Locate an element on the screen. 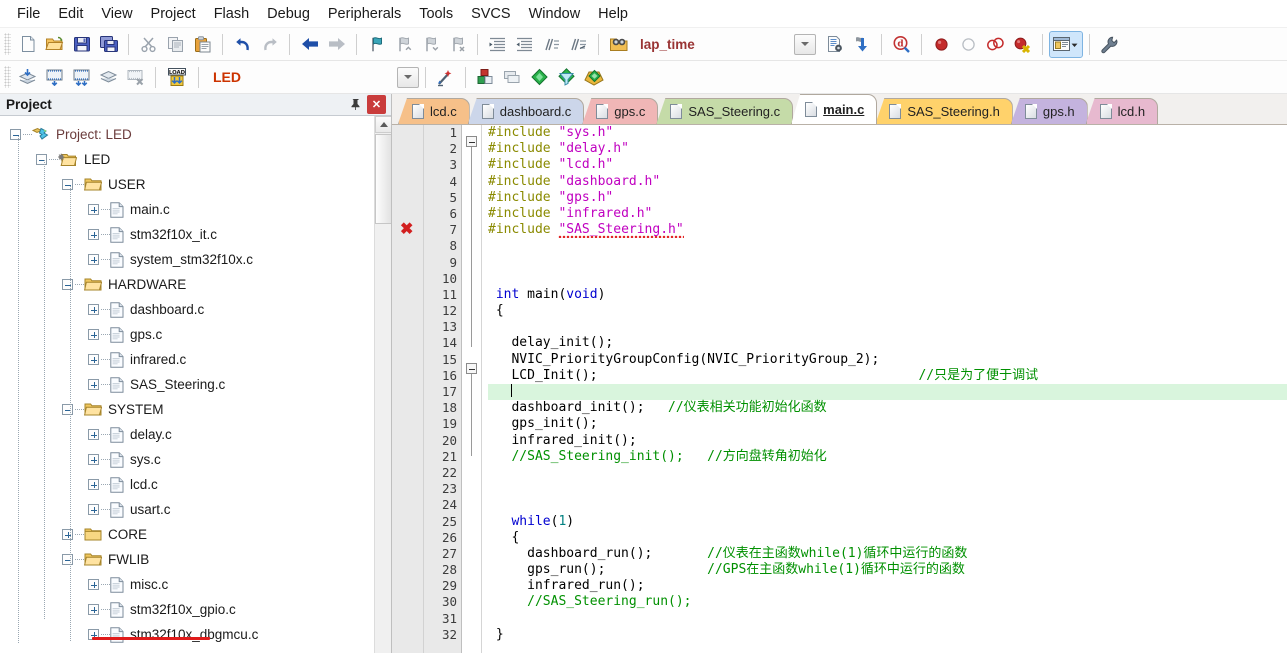 The image size is (1287, 655). menu-item-debug: Debug is located at coordinates (288, 14).